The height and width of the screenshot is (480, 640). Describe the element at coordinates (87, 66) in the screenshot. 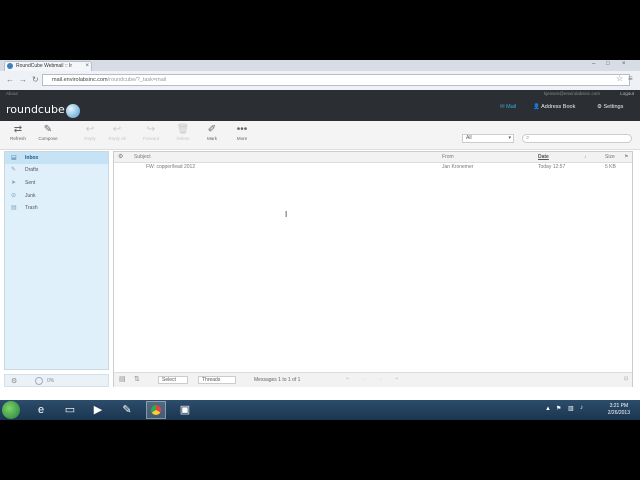

I see `close-tab-icon: ×` at that location.